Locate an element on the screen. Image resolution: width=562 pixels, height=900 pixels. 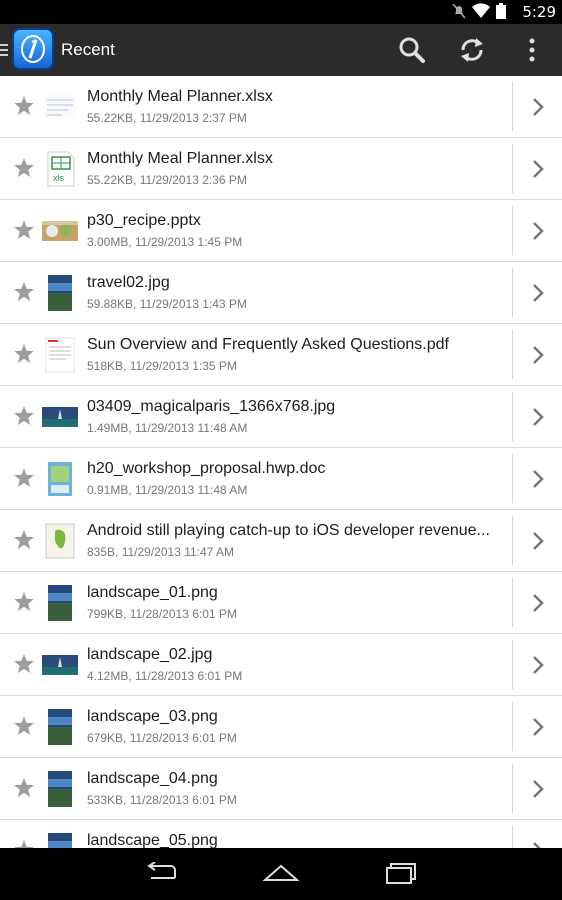
file-meta: 1.49MB, 11/29/2013 11:48 AM is located at coordinates (167, 428).